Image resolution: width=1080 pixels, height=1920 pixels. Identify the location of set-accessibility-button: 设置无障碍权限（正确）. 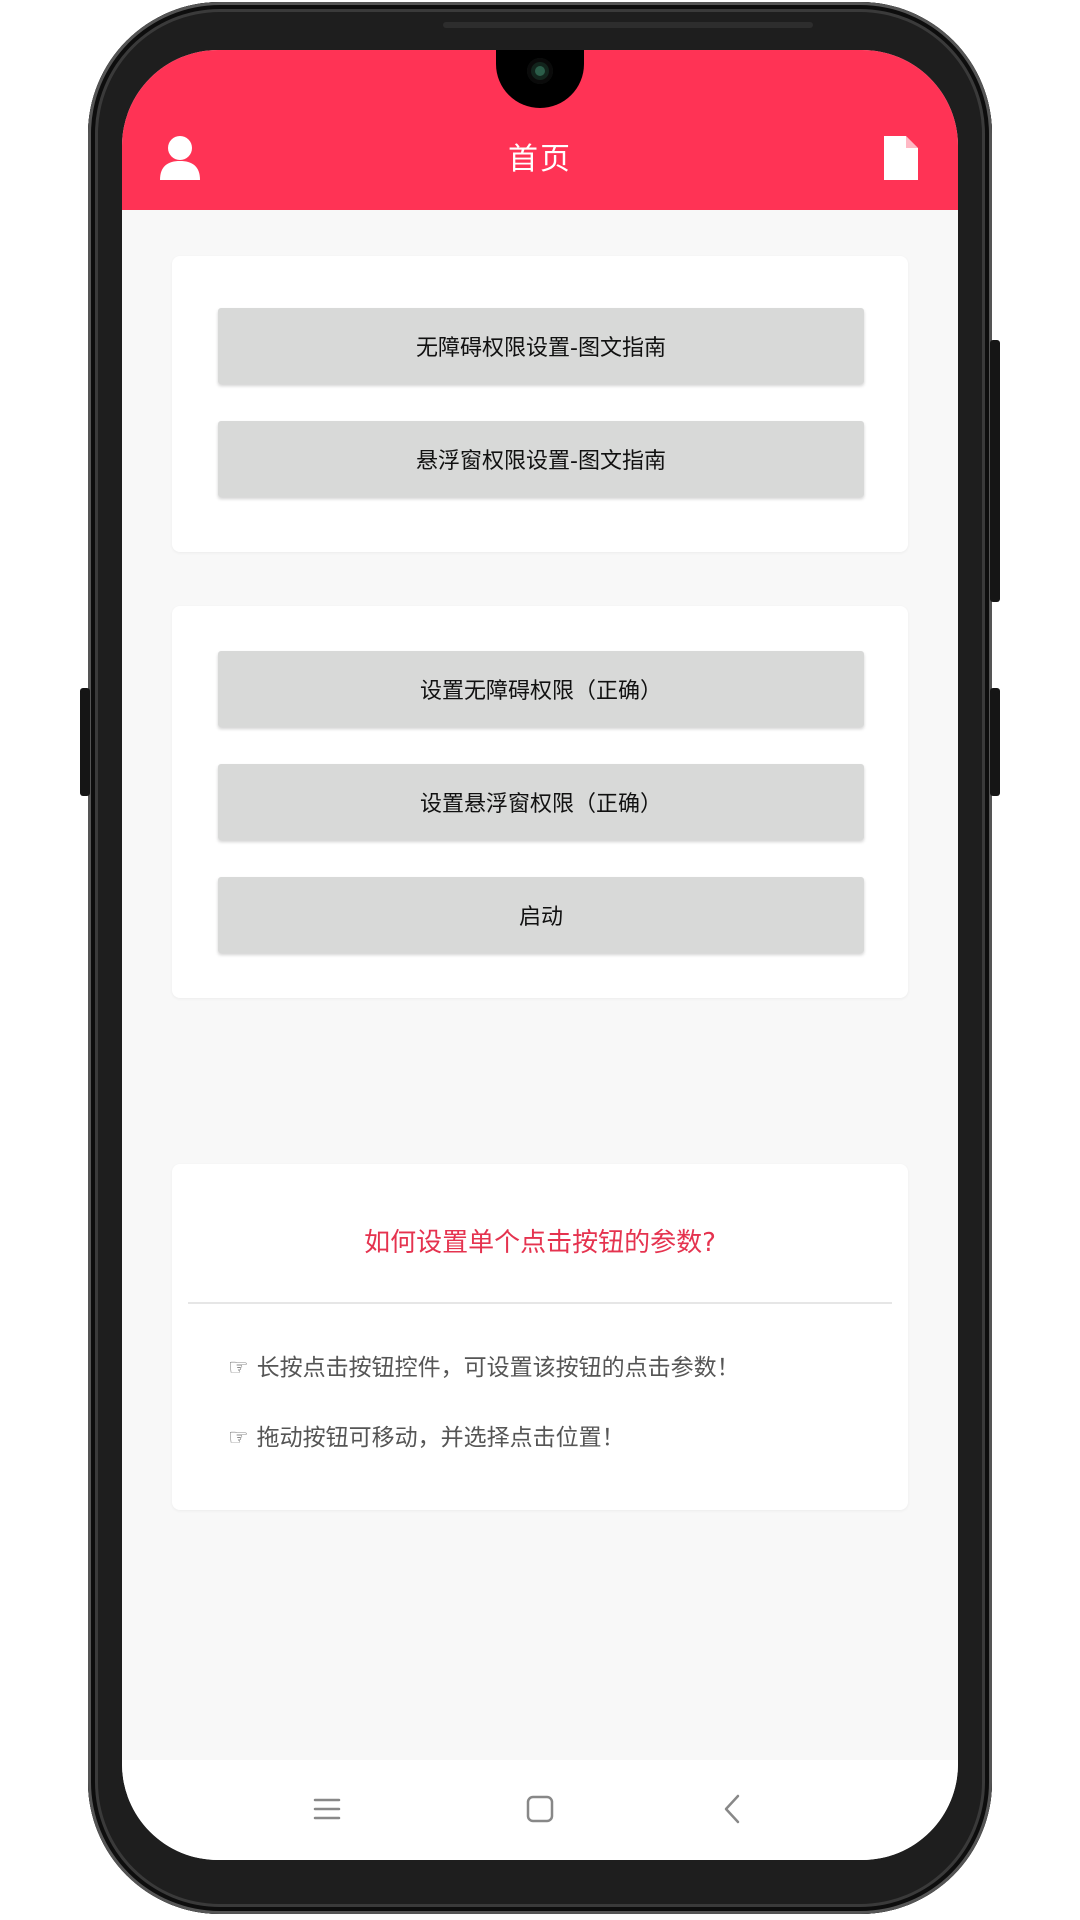
(541, 689).